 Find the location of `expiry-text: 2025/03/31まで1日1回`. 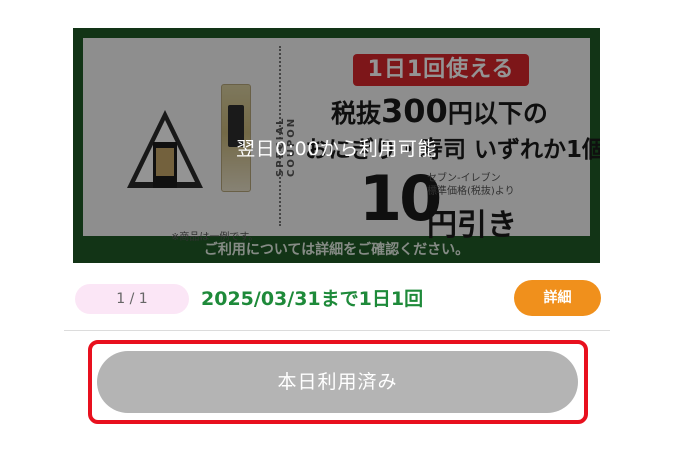

expiry-text: 2025/03/31まで1日1回 is located at coordinates (312, 299).